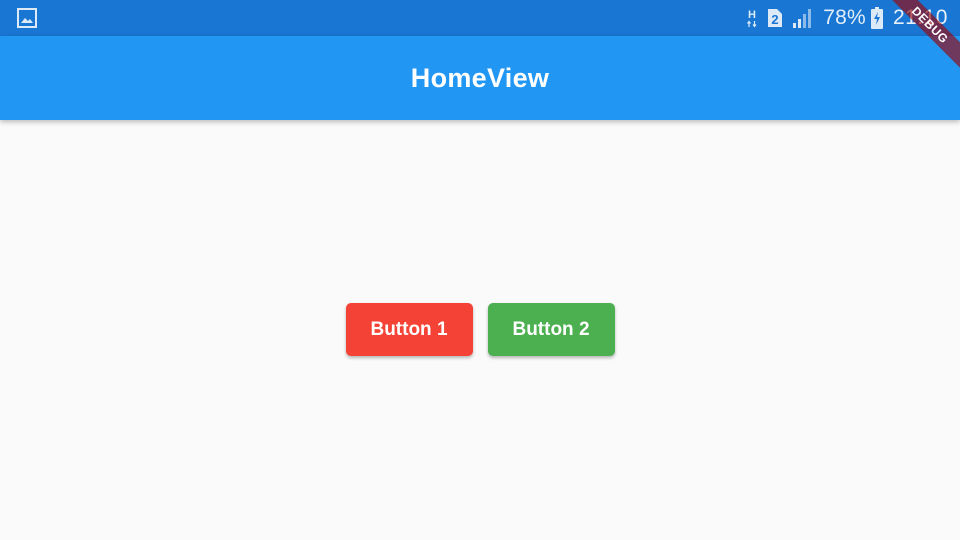 The height and width of the screenshot is (540, 960). Describe the element at coordinates (27, 18) in the screenshot. I see `gallery-notification-icon` at that location.